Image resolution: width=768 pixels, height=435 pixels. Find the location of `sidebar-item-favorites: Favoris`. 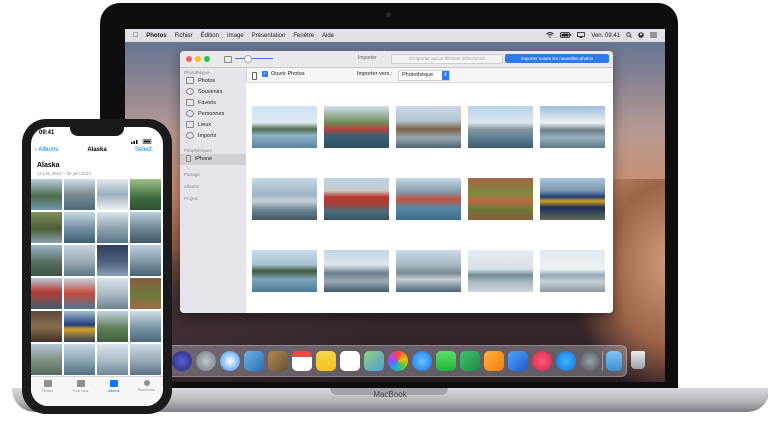

sidebar-item-favorites: Favoris is located at coordinates (201, 103).